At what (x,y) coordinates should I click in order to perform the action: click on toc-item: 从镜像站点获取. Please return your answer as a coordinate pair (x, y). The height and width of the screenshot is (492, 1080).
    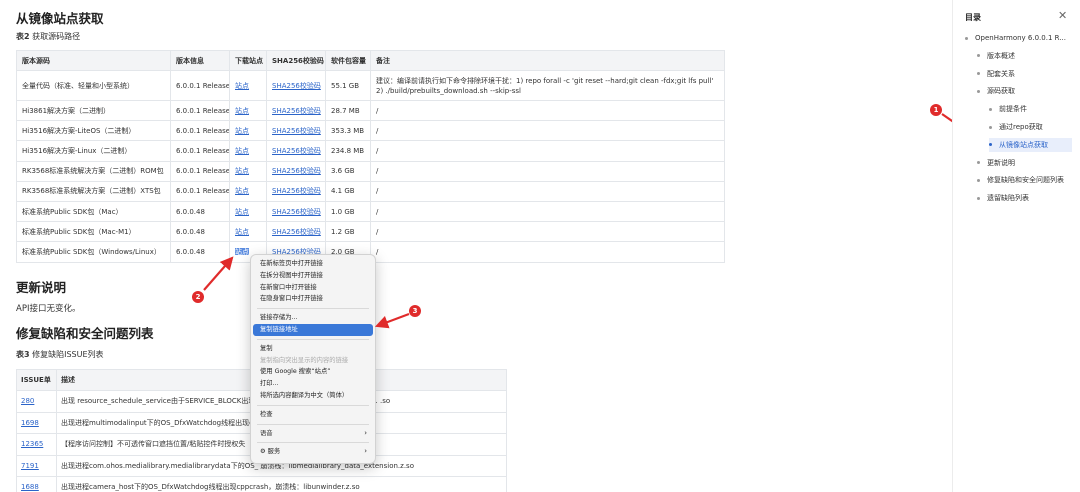
    Looking at the image, I should click on (1030, 144).